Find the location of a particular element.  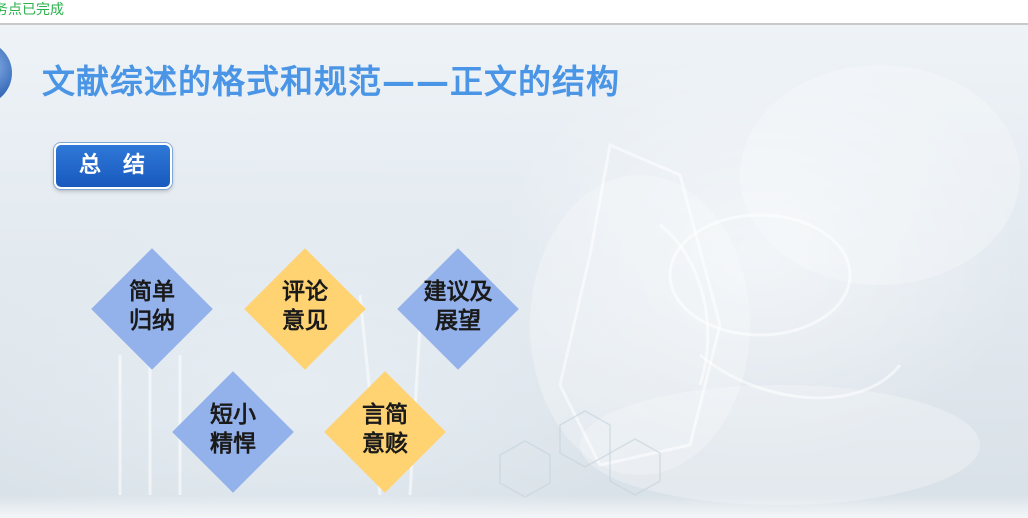

slide-bottom-band is located at coordinates (514, 506).